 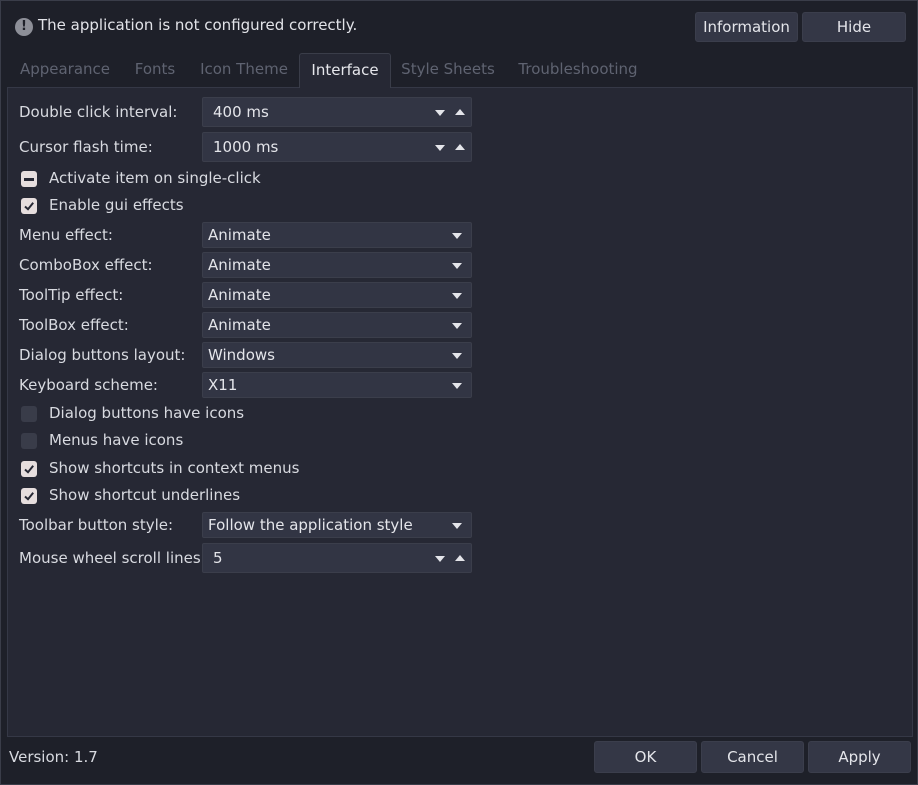 What do you see at coordinates (24, 27) in the screenshot?
I see `warning-icon: !` at bounding box center [24, 27].